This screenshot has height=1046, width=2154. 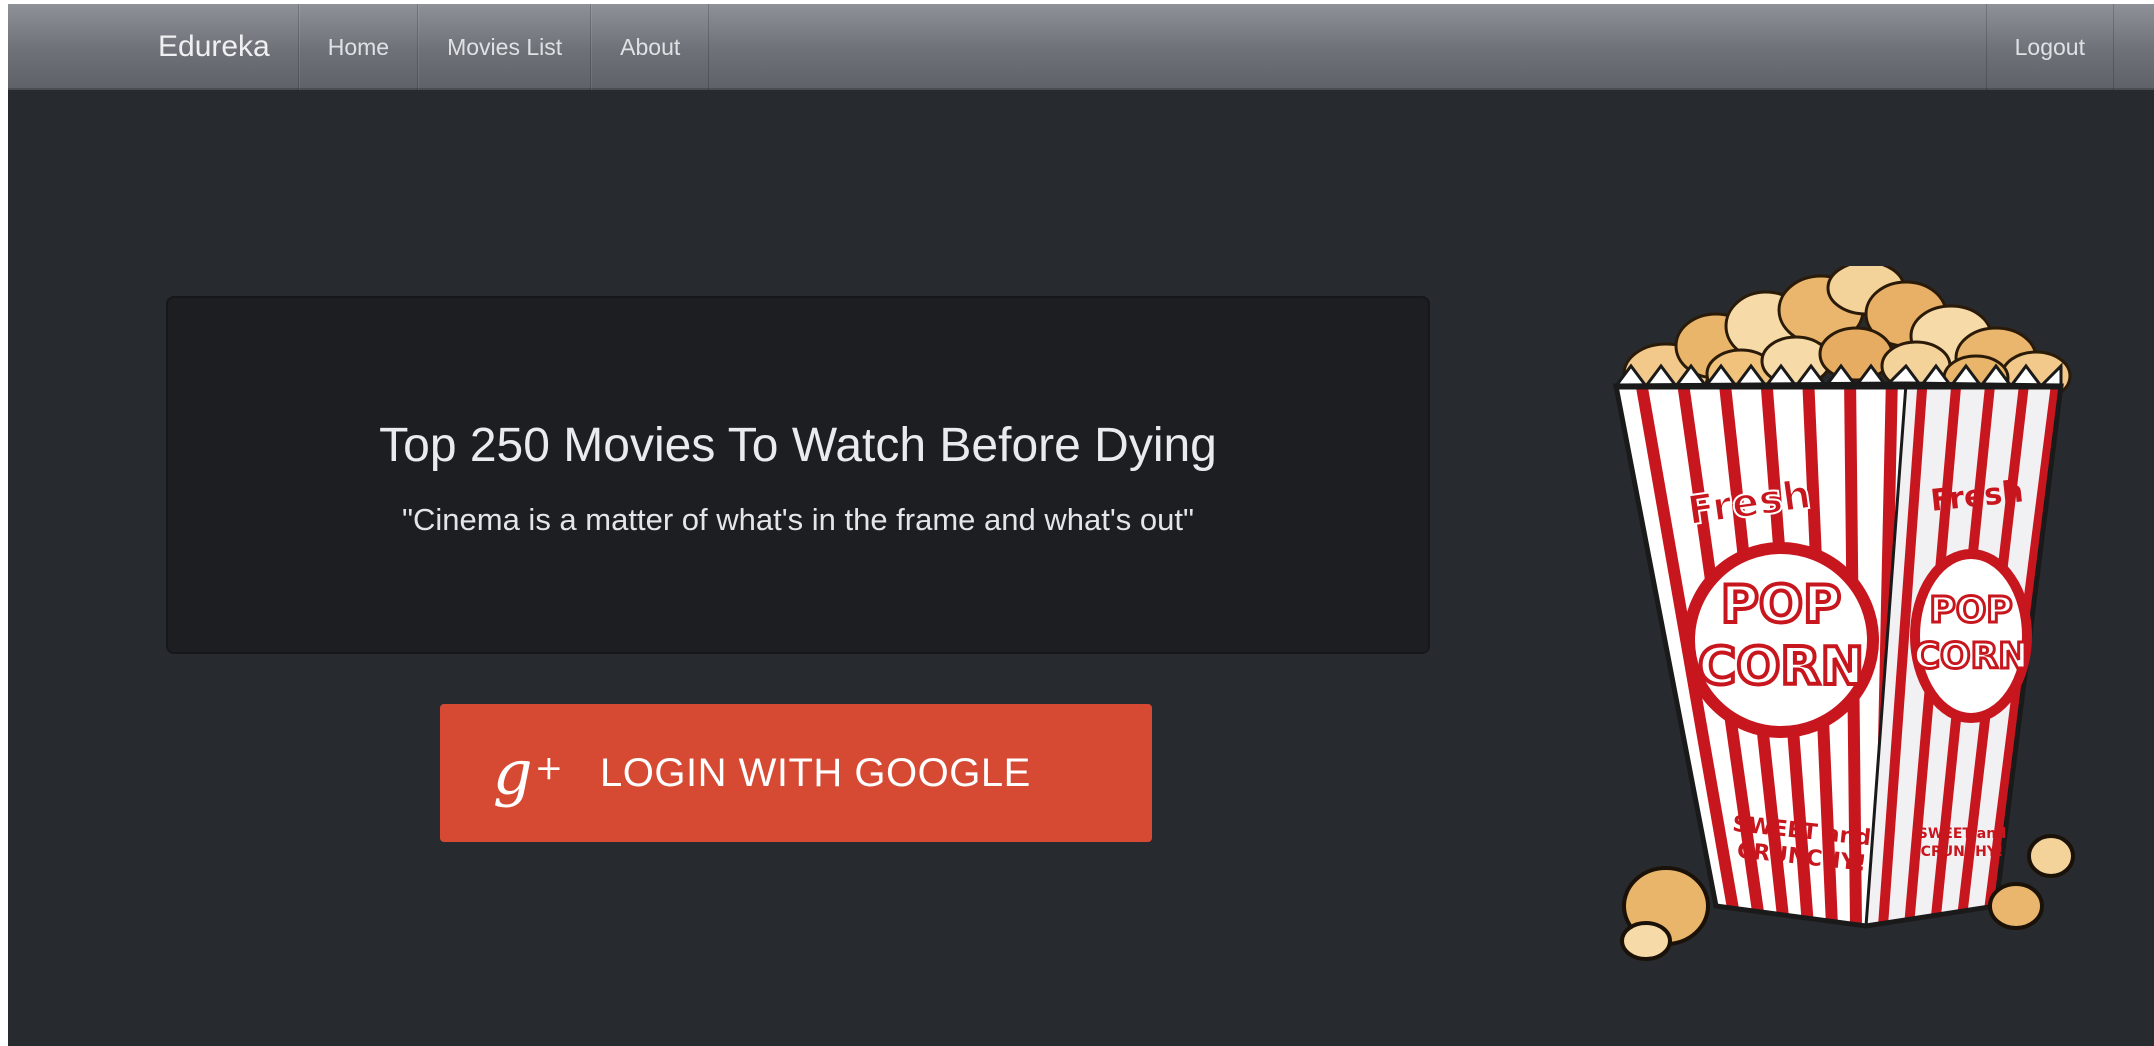 I want to click on corn-text-left: CORN, so click(x=1781, y=667).